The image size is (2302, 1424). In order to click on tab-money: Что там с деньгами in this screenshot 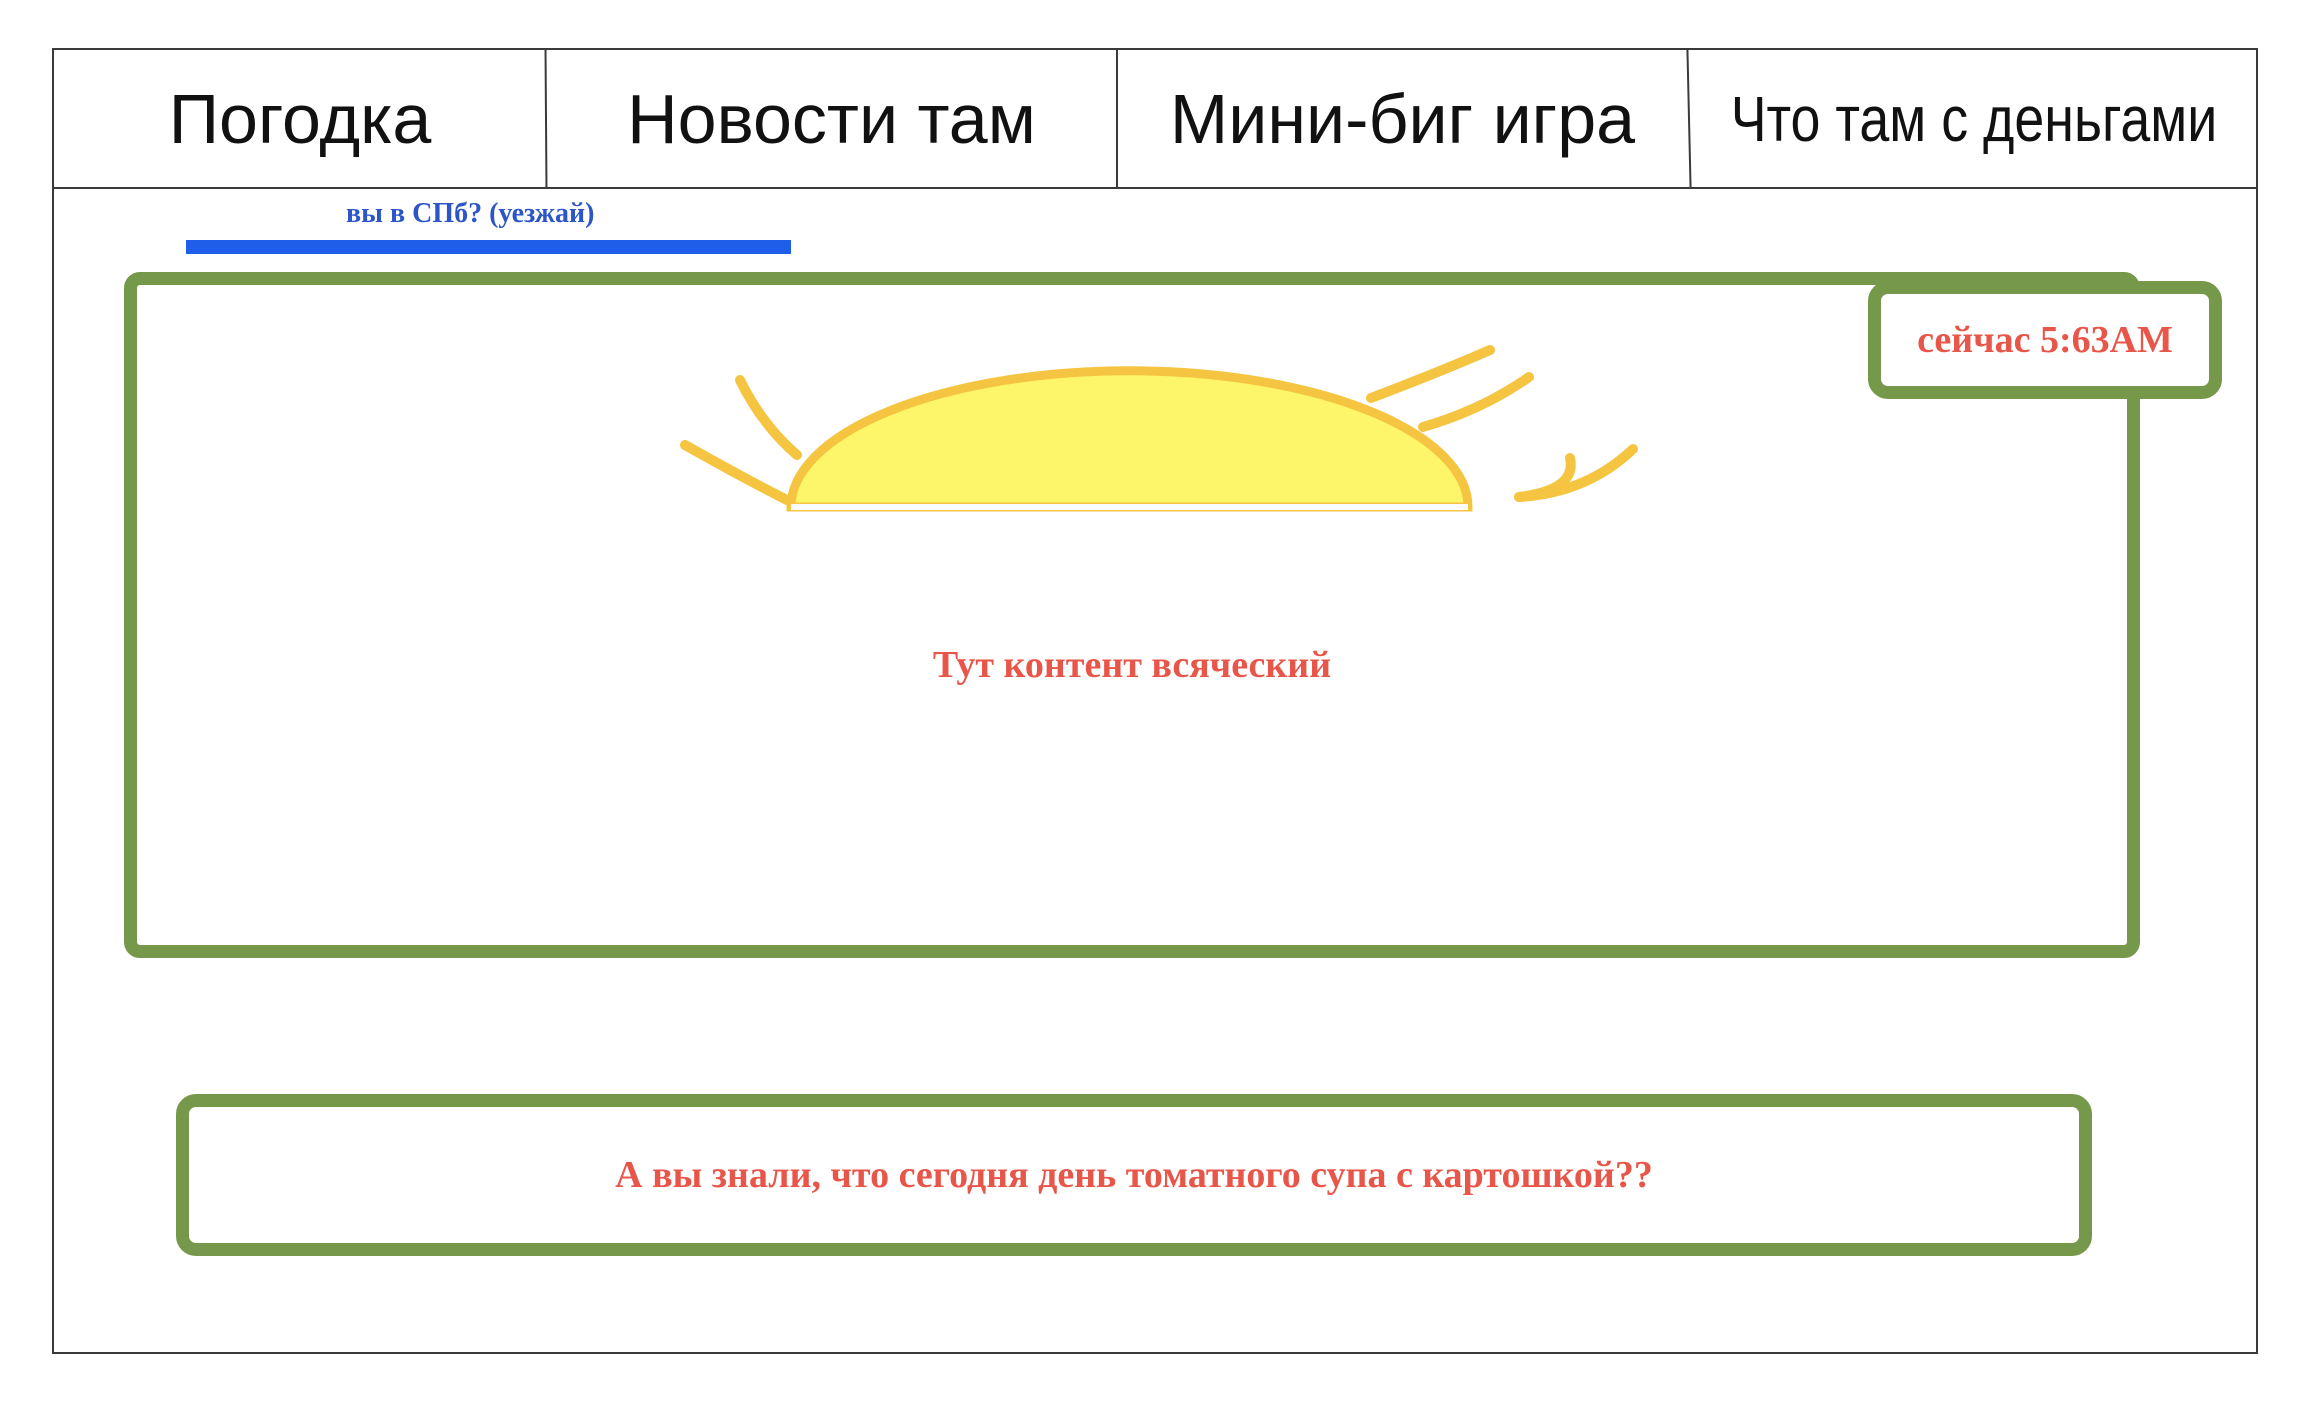, I will do `click(1974, 118)`.